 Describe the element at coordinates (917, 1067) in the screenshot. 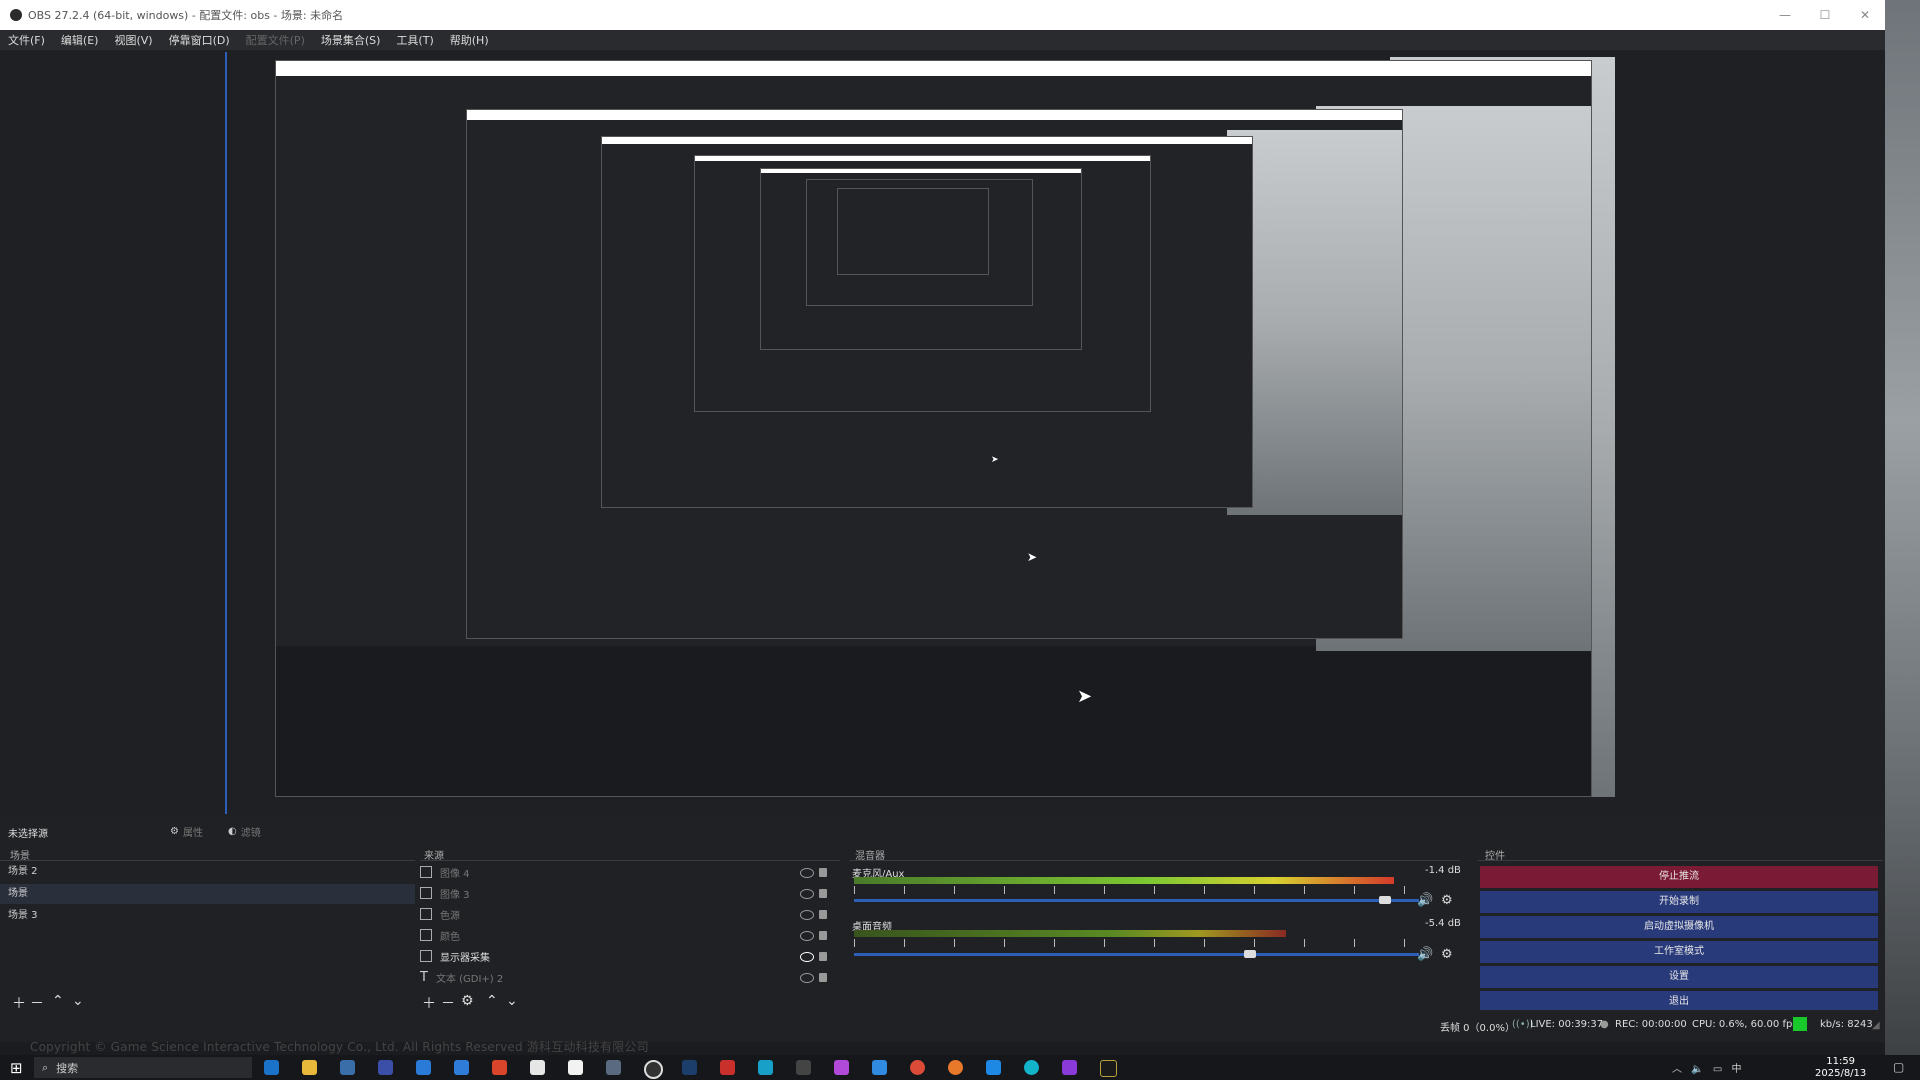

I see `chrome-icon` at that location.